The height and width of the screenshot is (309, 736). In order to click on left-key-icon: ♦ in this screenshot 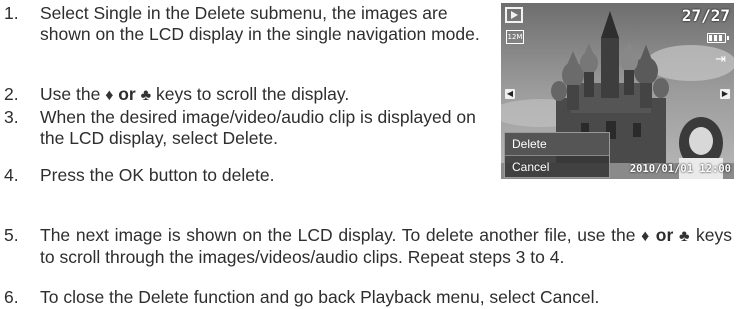, I will do `click(646, 236)`.